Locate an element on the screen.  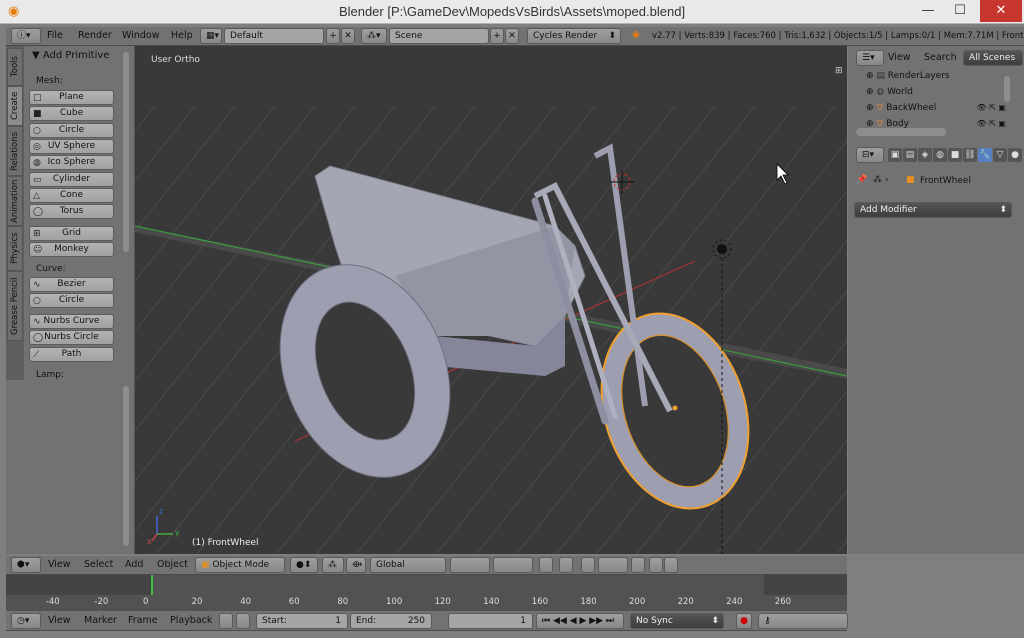
manipulator-toggle: ⟴ is located at coordinates (356, 565).